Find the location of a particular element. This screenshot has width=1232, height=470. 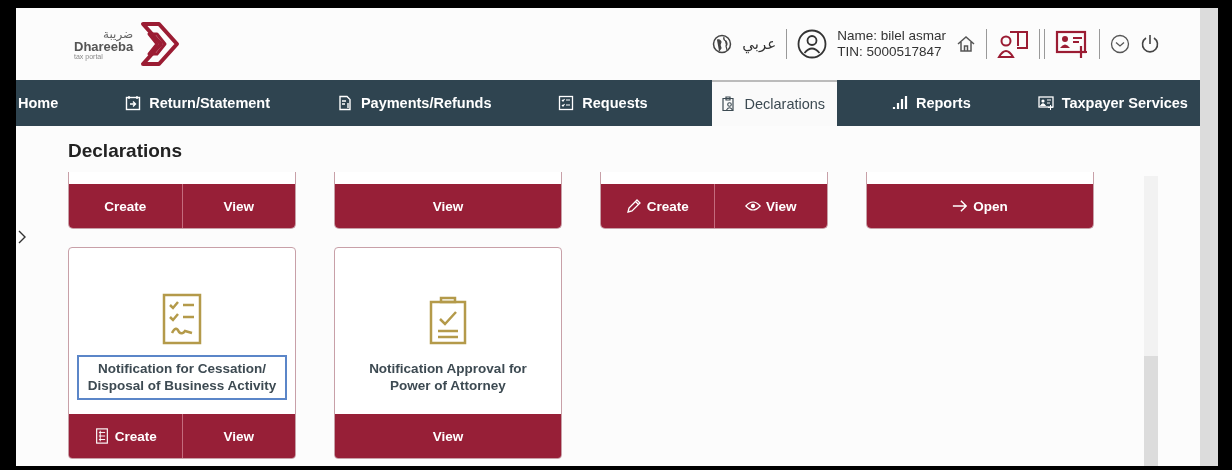

logo-name: Dhareeba is located at coordinates (104, 46).